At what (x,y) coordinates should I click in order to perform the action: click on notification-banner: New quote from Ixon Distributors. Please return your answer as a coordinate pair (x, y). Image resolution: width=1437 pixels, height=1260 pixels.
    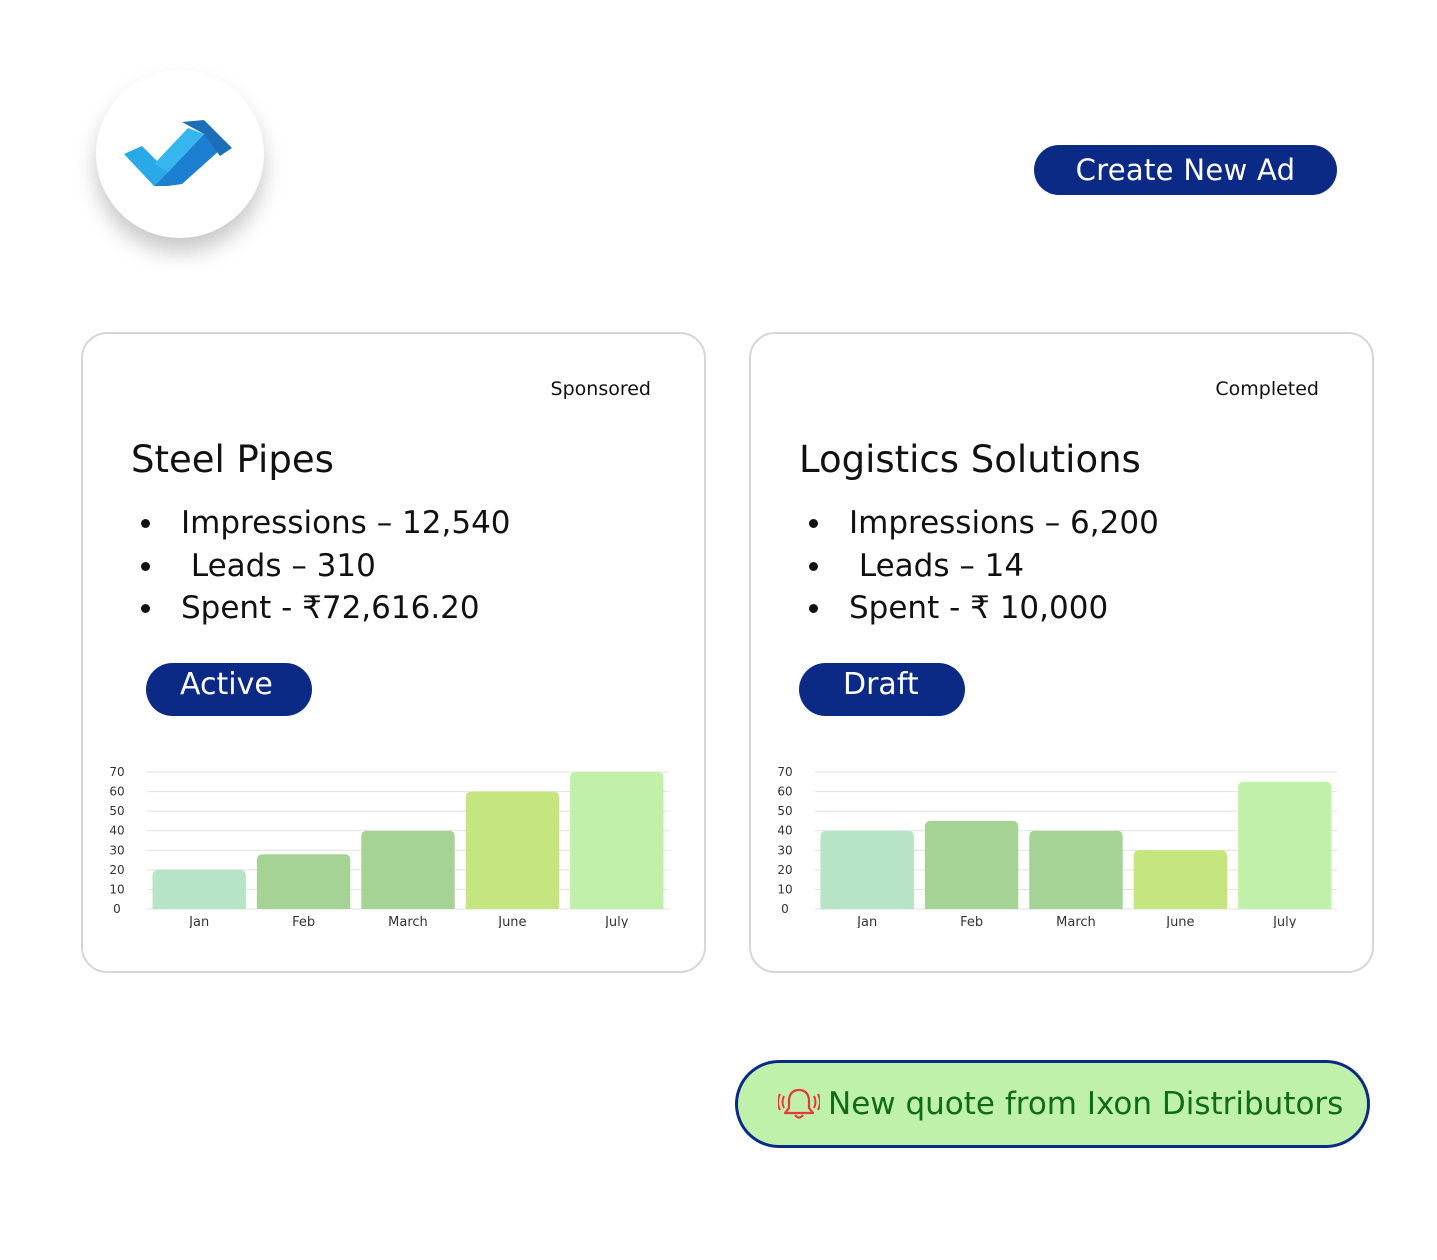
    Looking at the image, I should click on (1052, 1104).